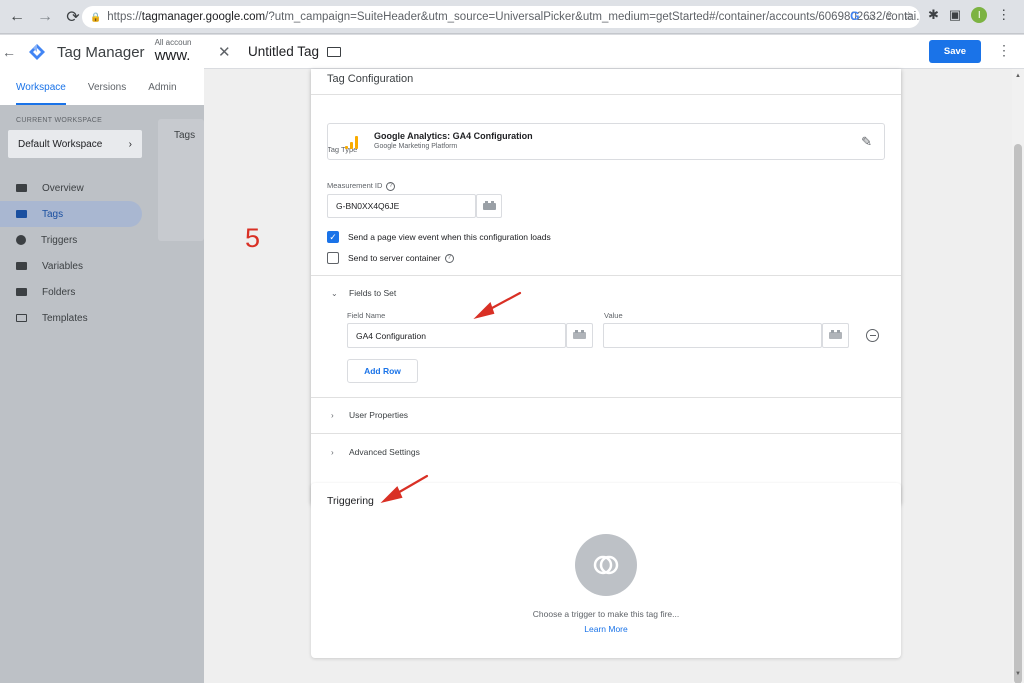 The height and width of the screenshot is (683, 1024). What do you see at coordinates (606, 629) in the screenshot?
I see `learn-more-link: Learn More` at bounding box center [606, 629].